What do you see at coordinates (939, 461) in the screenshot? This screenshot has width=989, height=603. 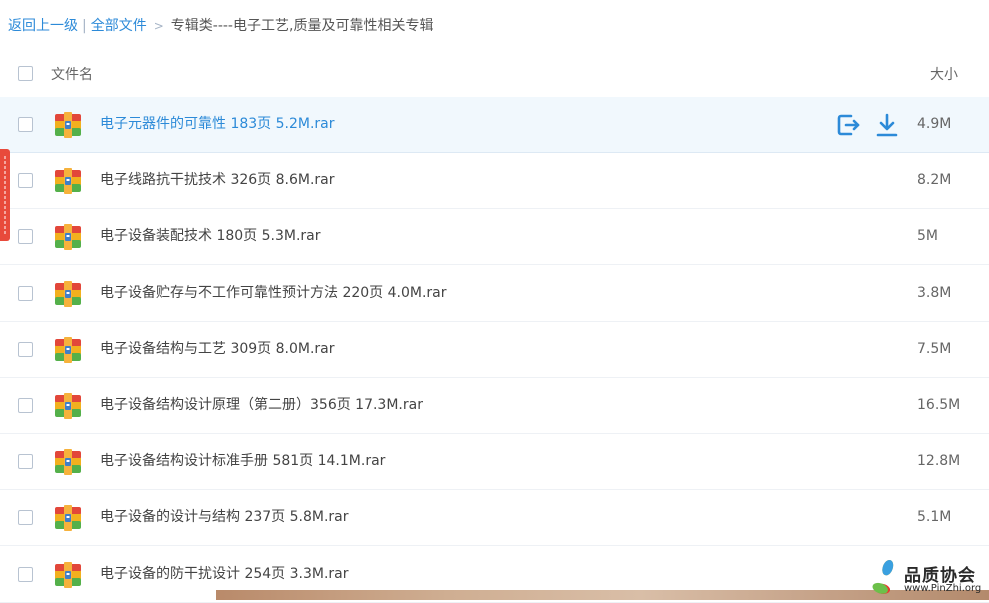 I see `file-size: 12.8M` at bounding box center [939, 461].